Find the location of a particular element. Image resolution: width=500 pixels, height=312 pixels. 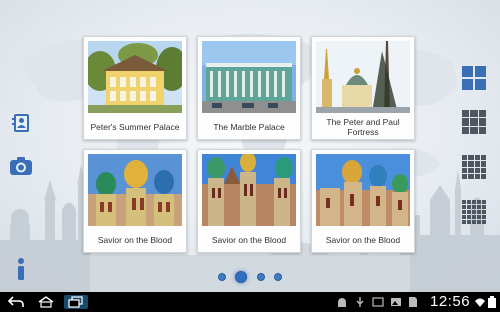

address-card-icon is located at coordinates (20, 123).